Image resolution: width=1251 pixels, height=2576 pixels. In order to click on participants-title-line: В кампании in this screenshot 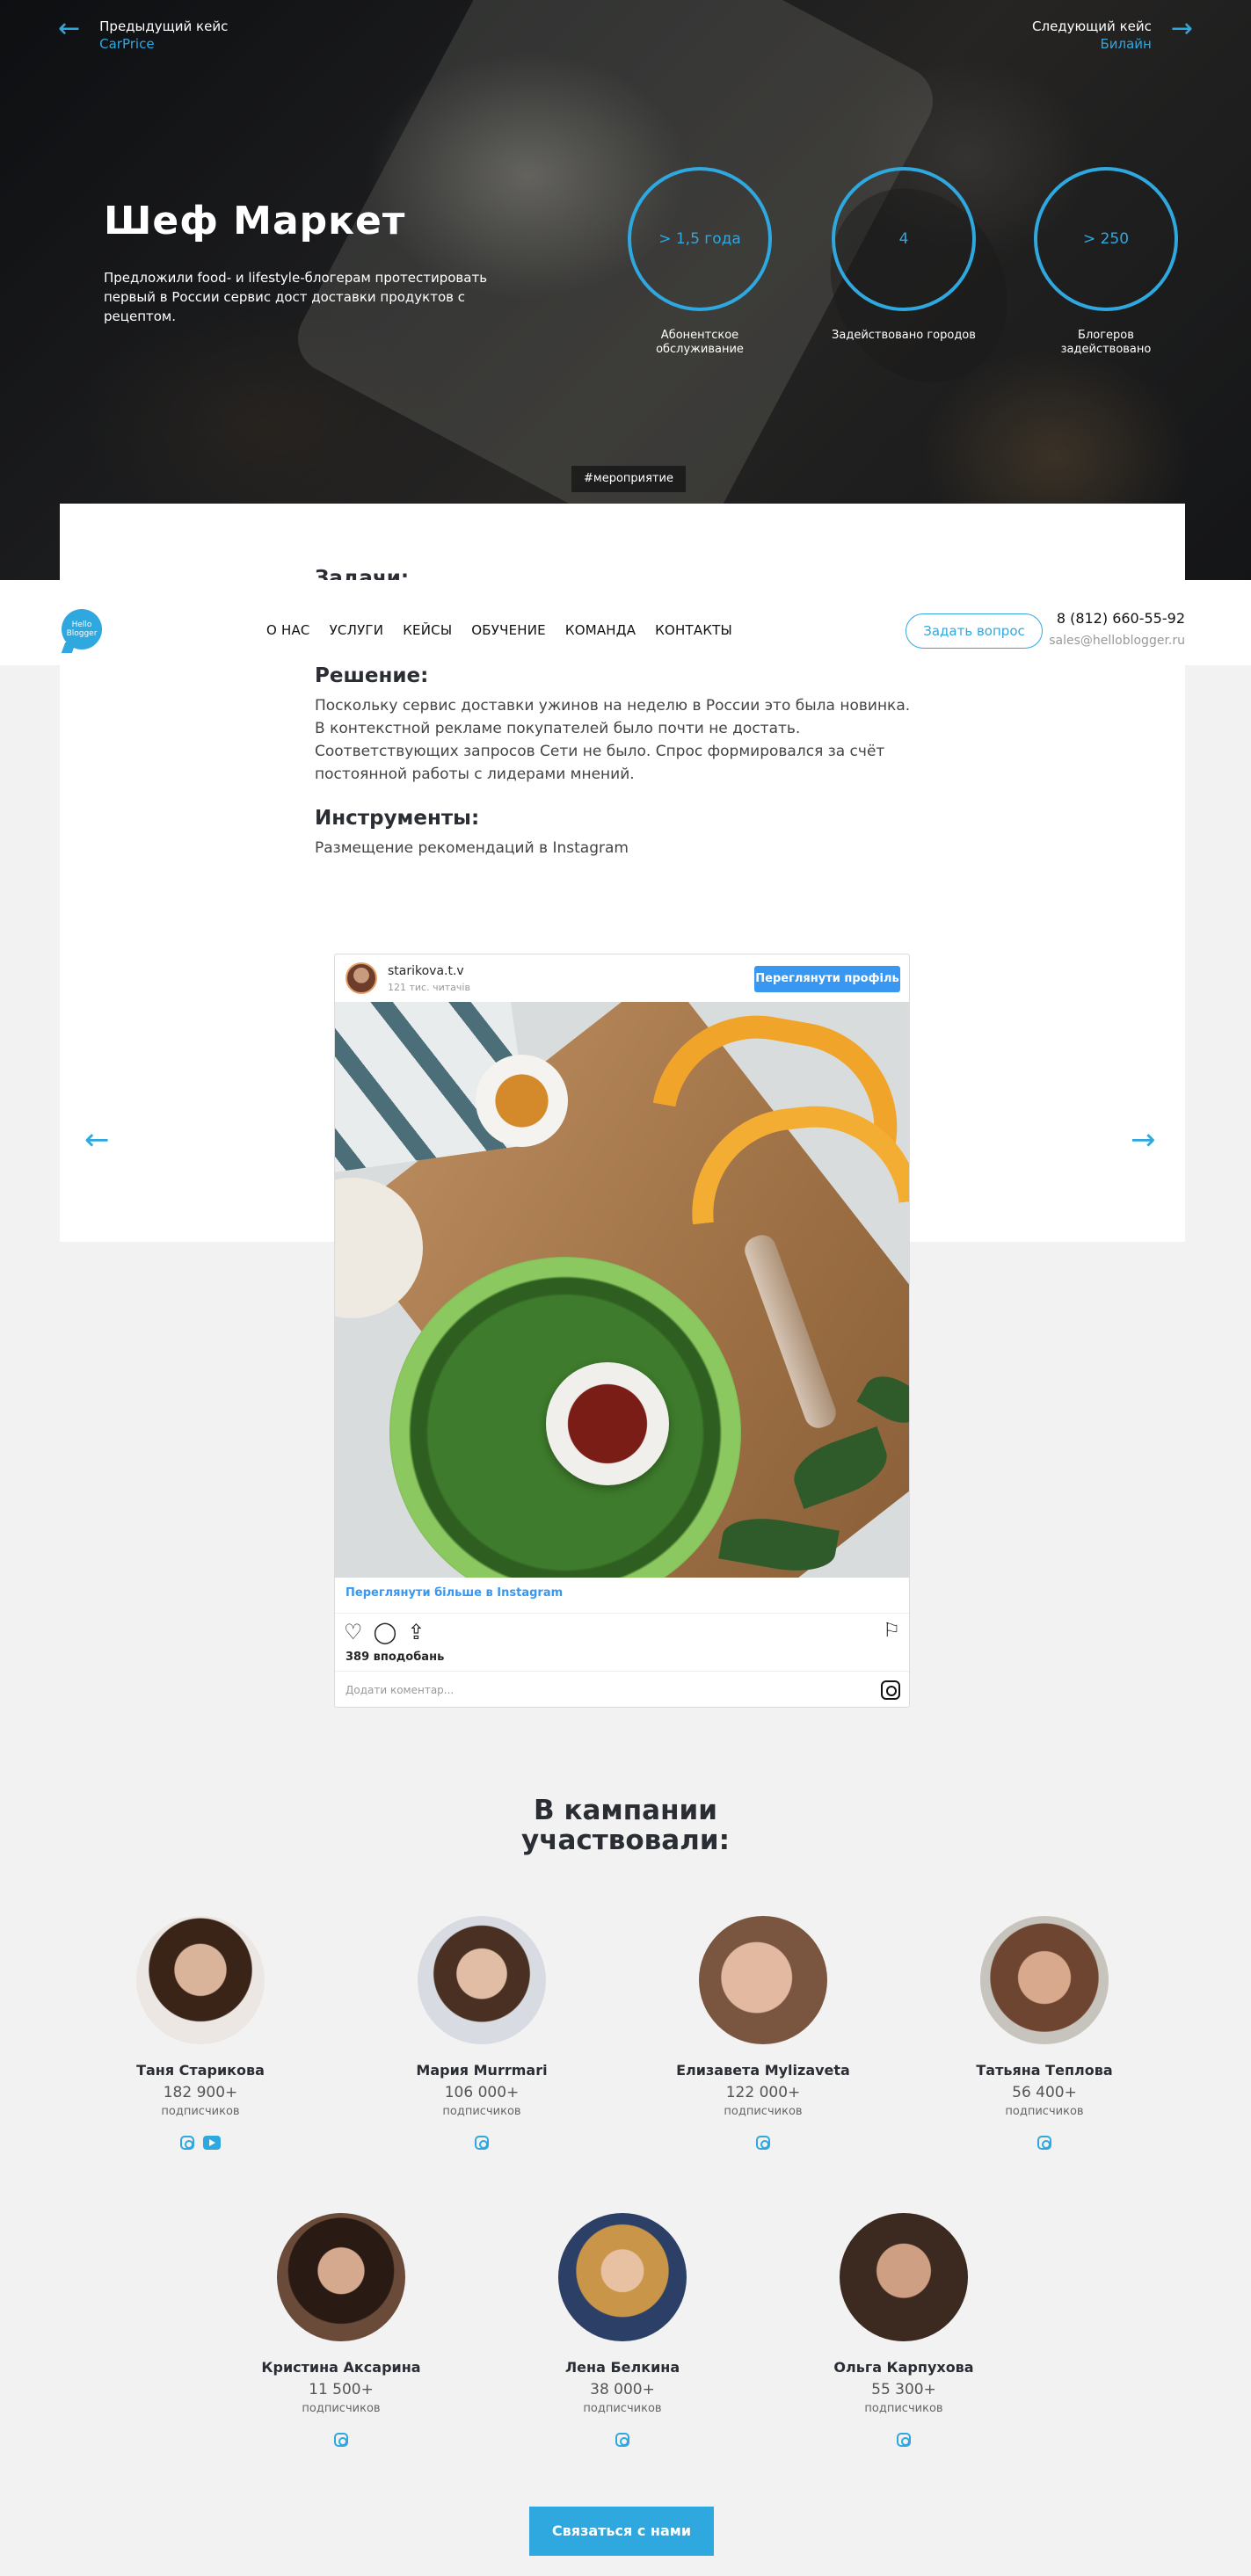, I will do `click(626, 1810)`.